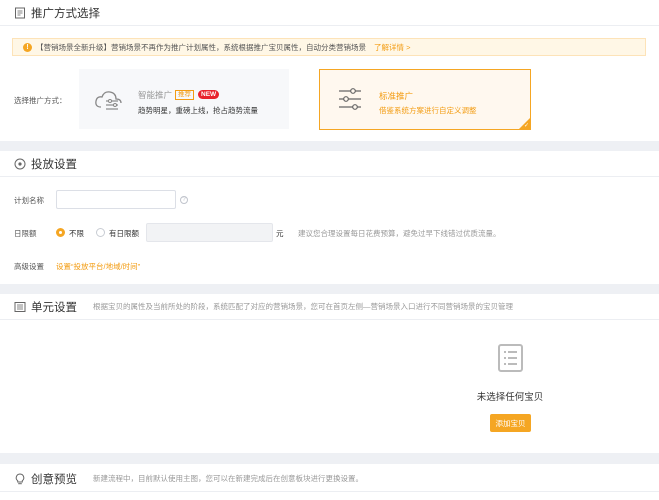 The image size is (659, 500). Describe the element at coordinates (65, 13) in the screenshot. I see `section-title: 推广方式选择` at that location.